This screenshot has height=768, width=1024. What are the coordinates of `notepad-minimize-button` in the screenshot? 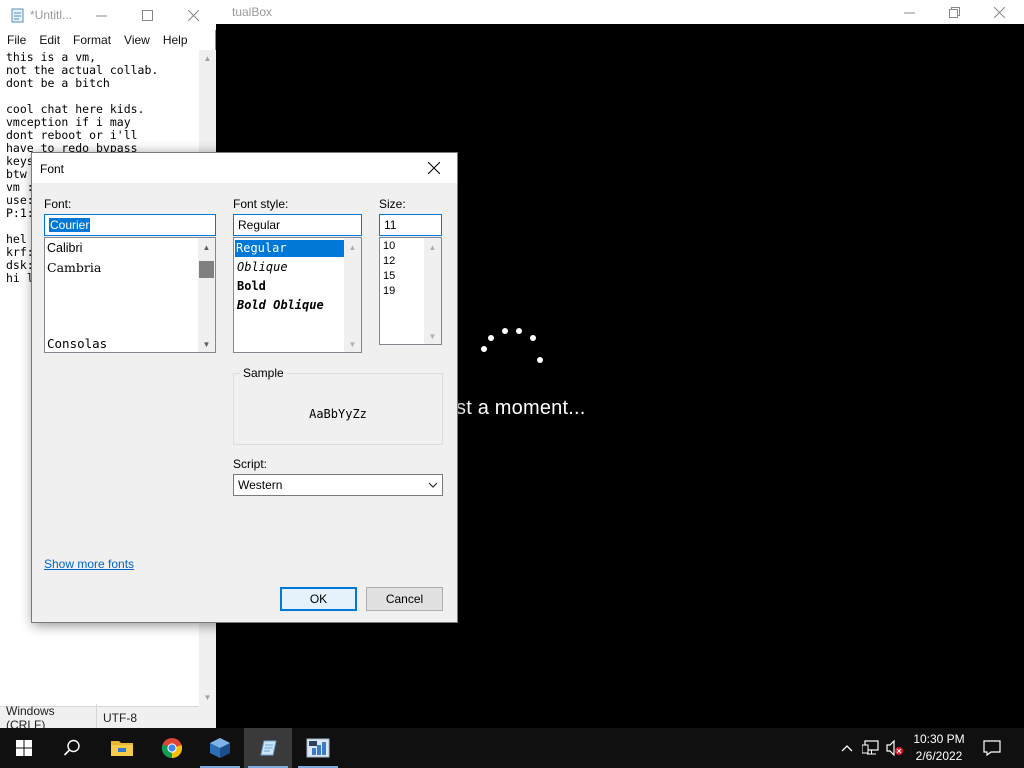 It's located at (101, 15).